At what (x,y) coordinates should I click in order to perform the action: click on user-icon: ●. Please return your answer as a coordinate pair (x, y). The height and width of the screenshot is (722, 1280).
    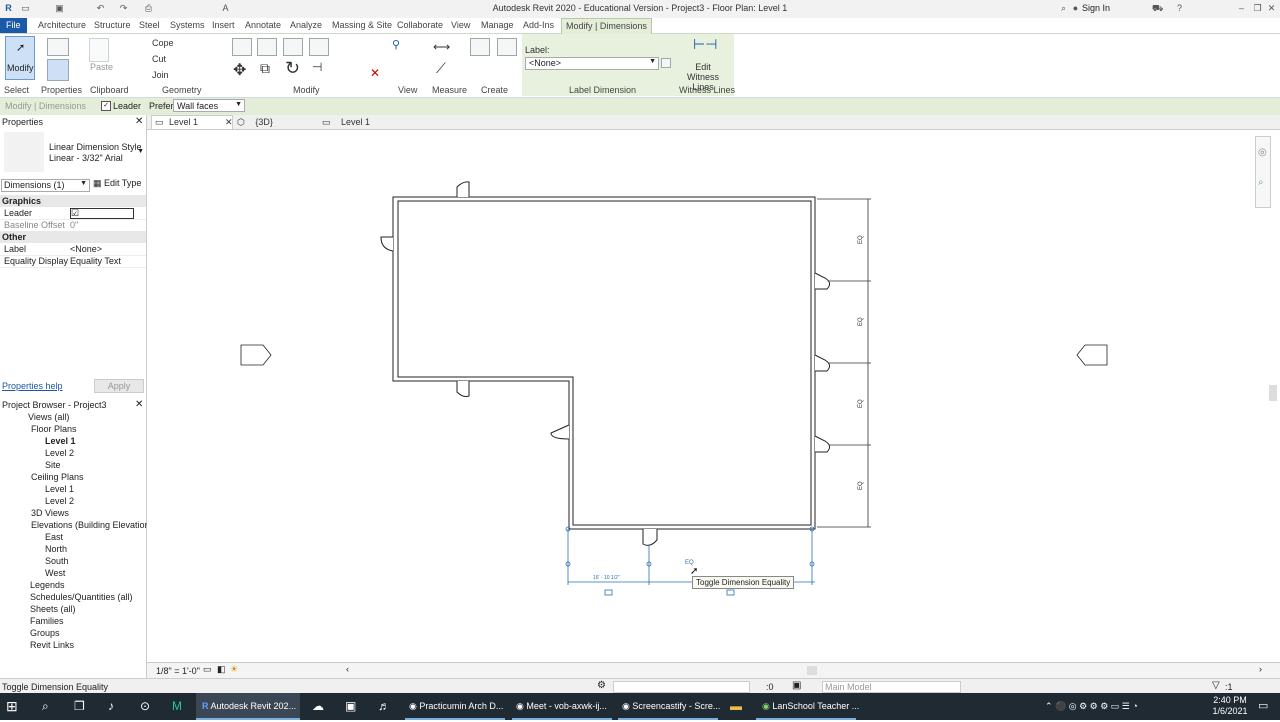
    Looking at the image, I should click on (1075, 8).